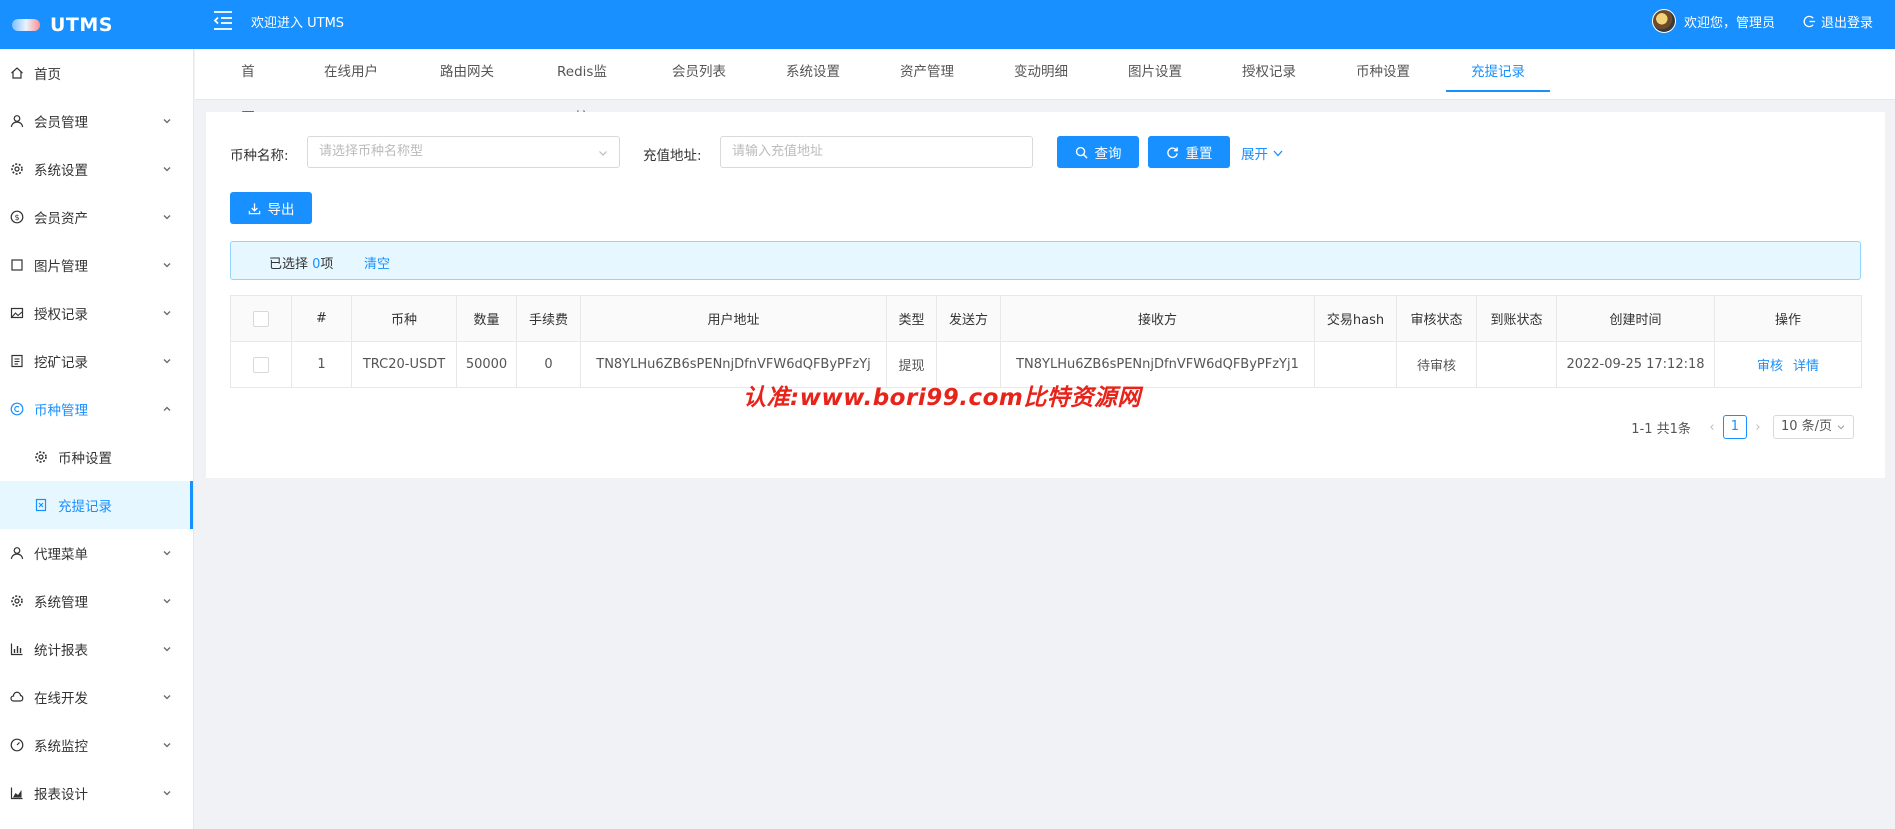 This screenshot has width=1895, height=829. I want to click on cell-amount: 50000, so click(486, 364).